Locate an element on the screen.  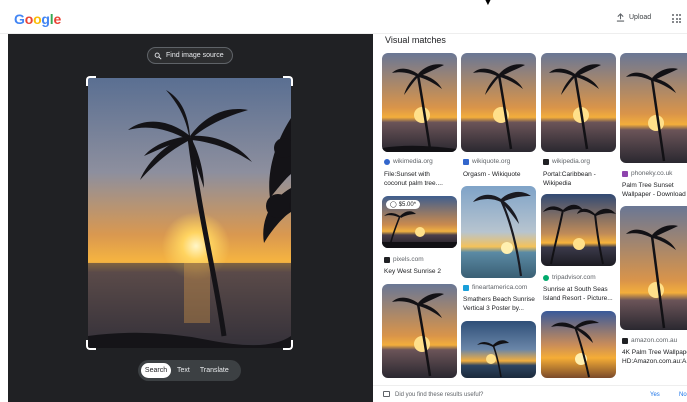
apps-grid-icon is located at coordinates (676, 18).